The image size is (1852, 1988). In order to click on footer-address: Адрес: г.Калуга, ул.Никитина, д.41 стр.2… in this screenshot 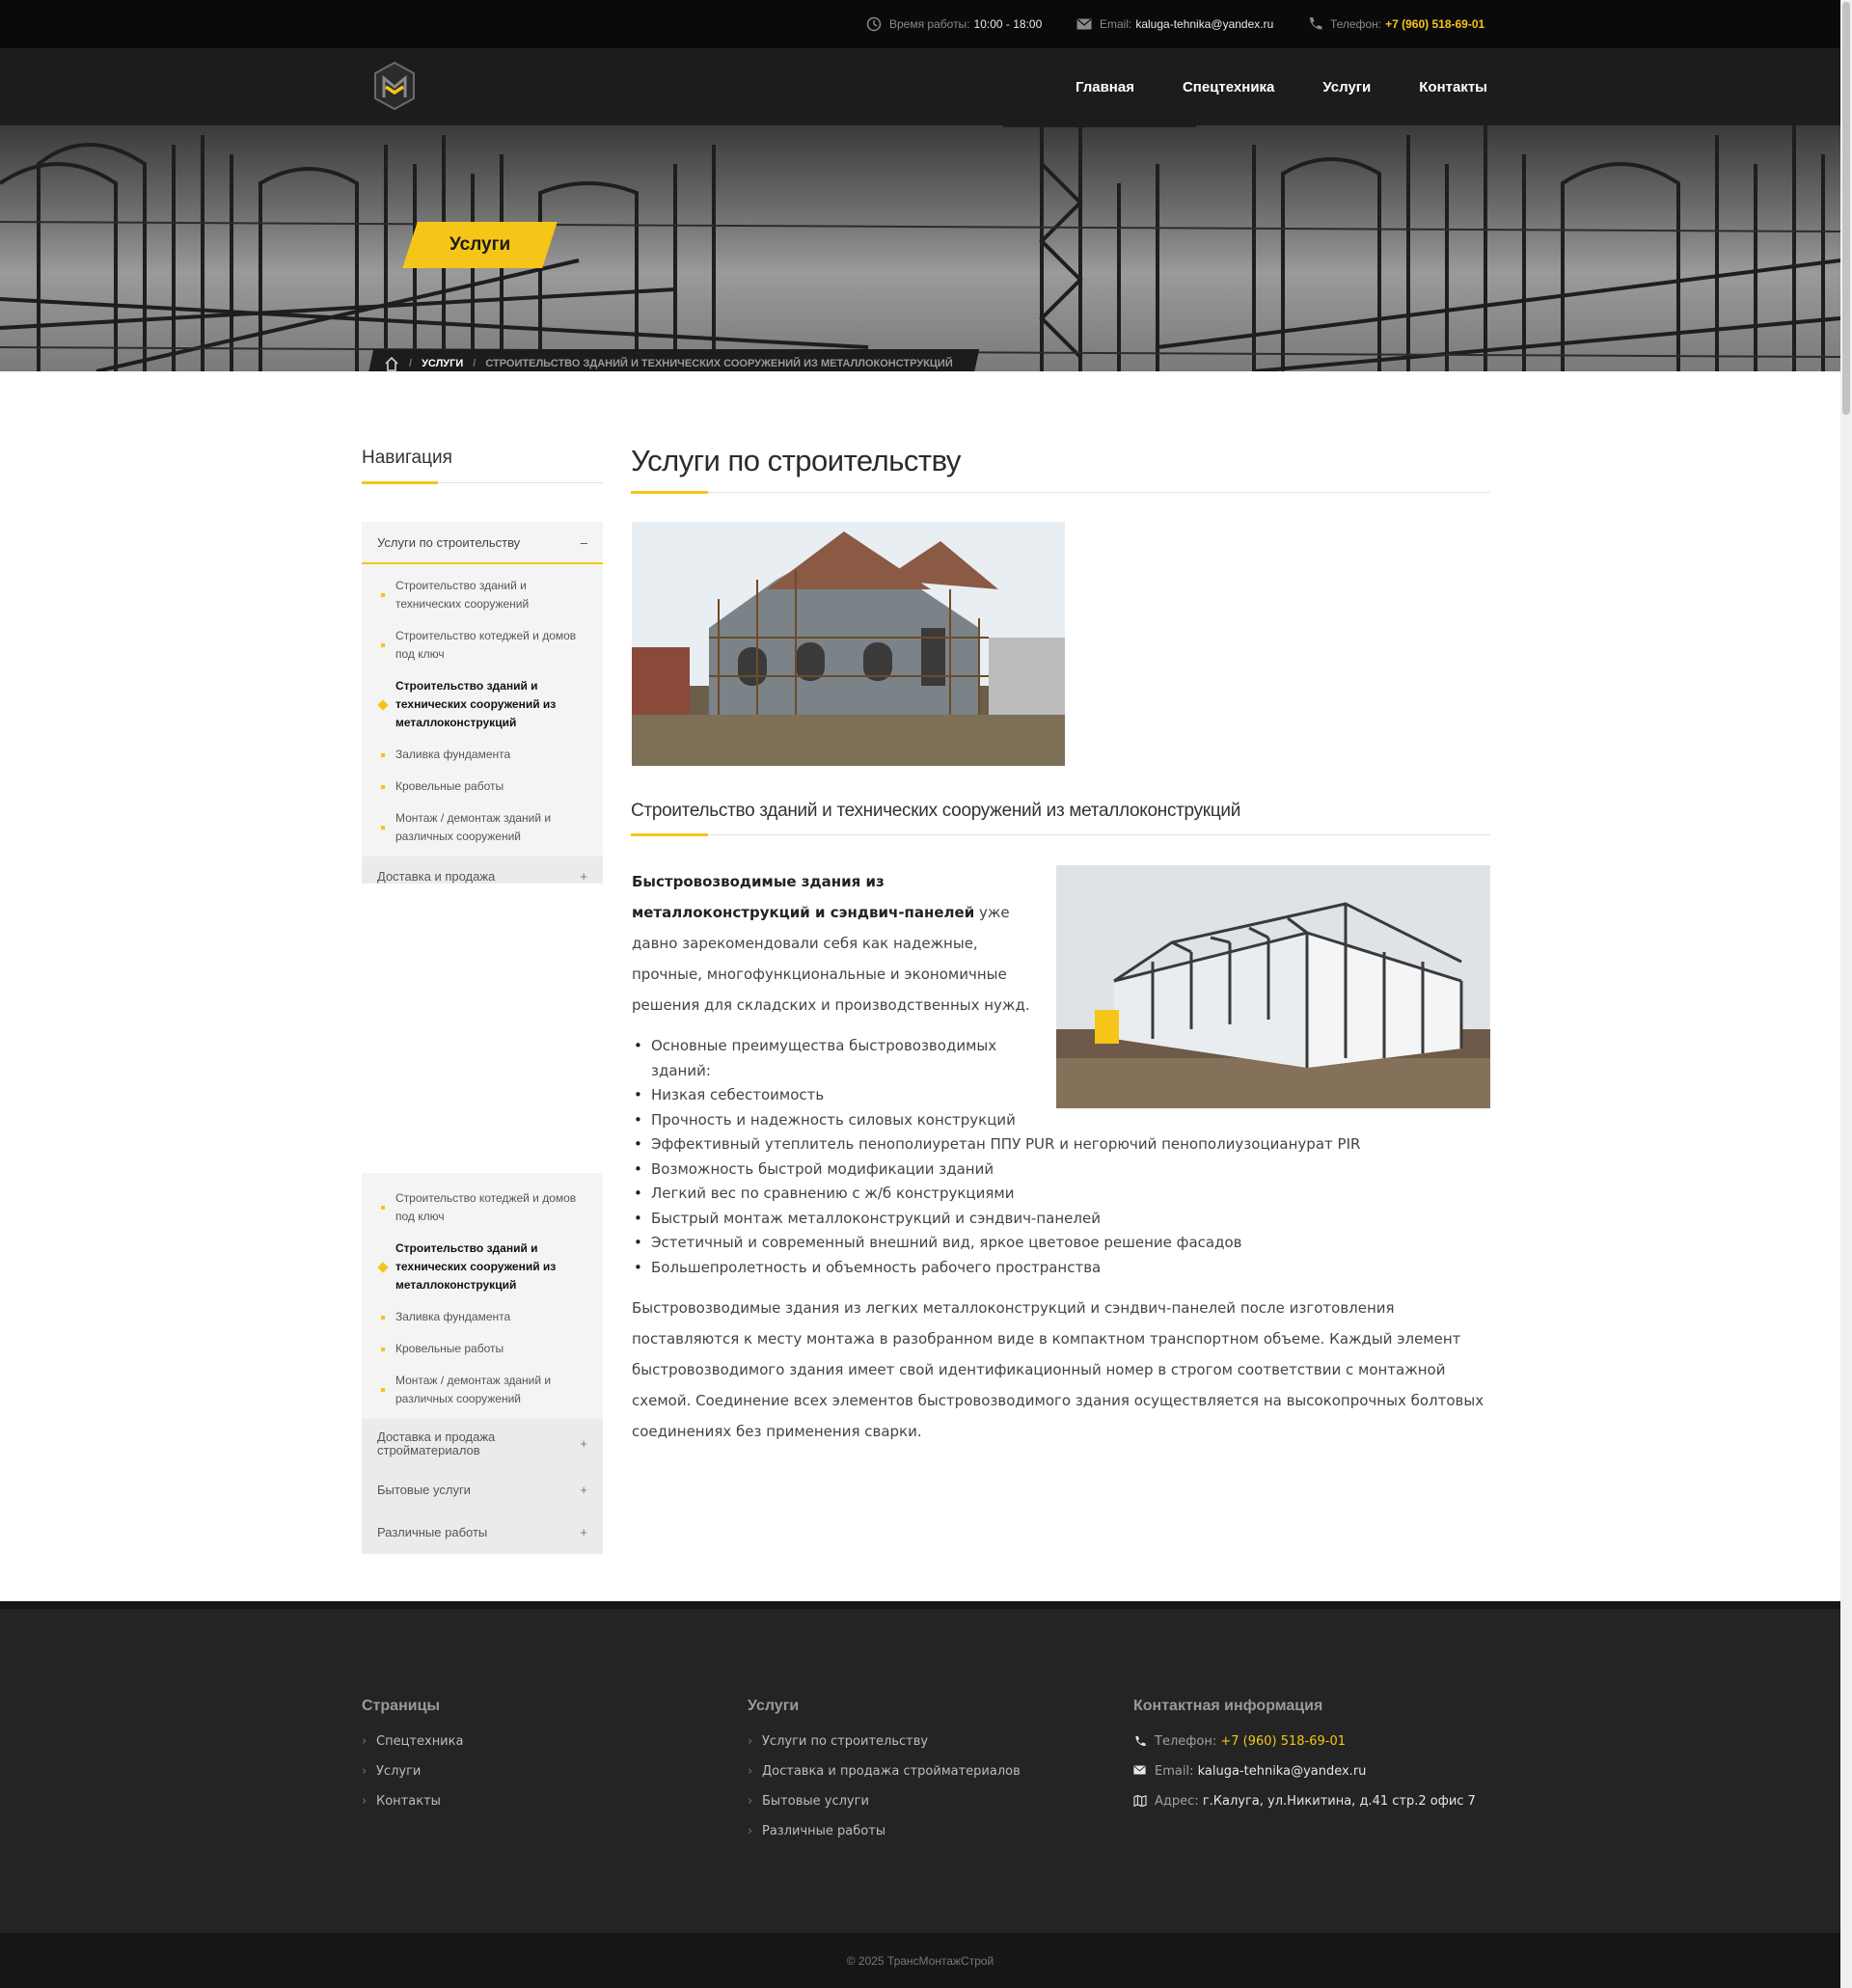, I will do `click(1304, 1801)`.